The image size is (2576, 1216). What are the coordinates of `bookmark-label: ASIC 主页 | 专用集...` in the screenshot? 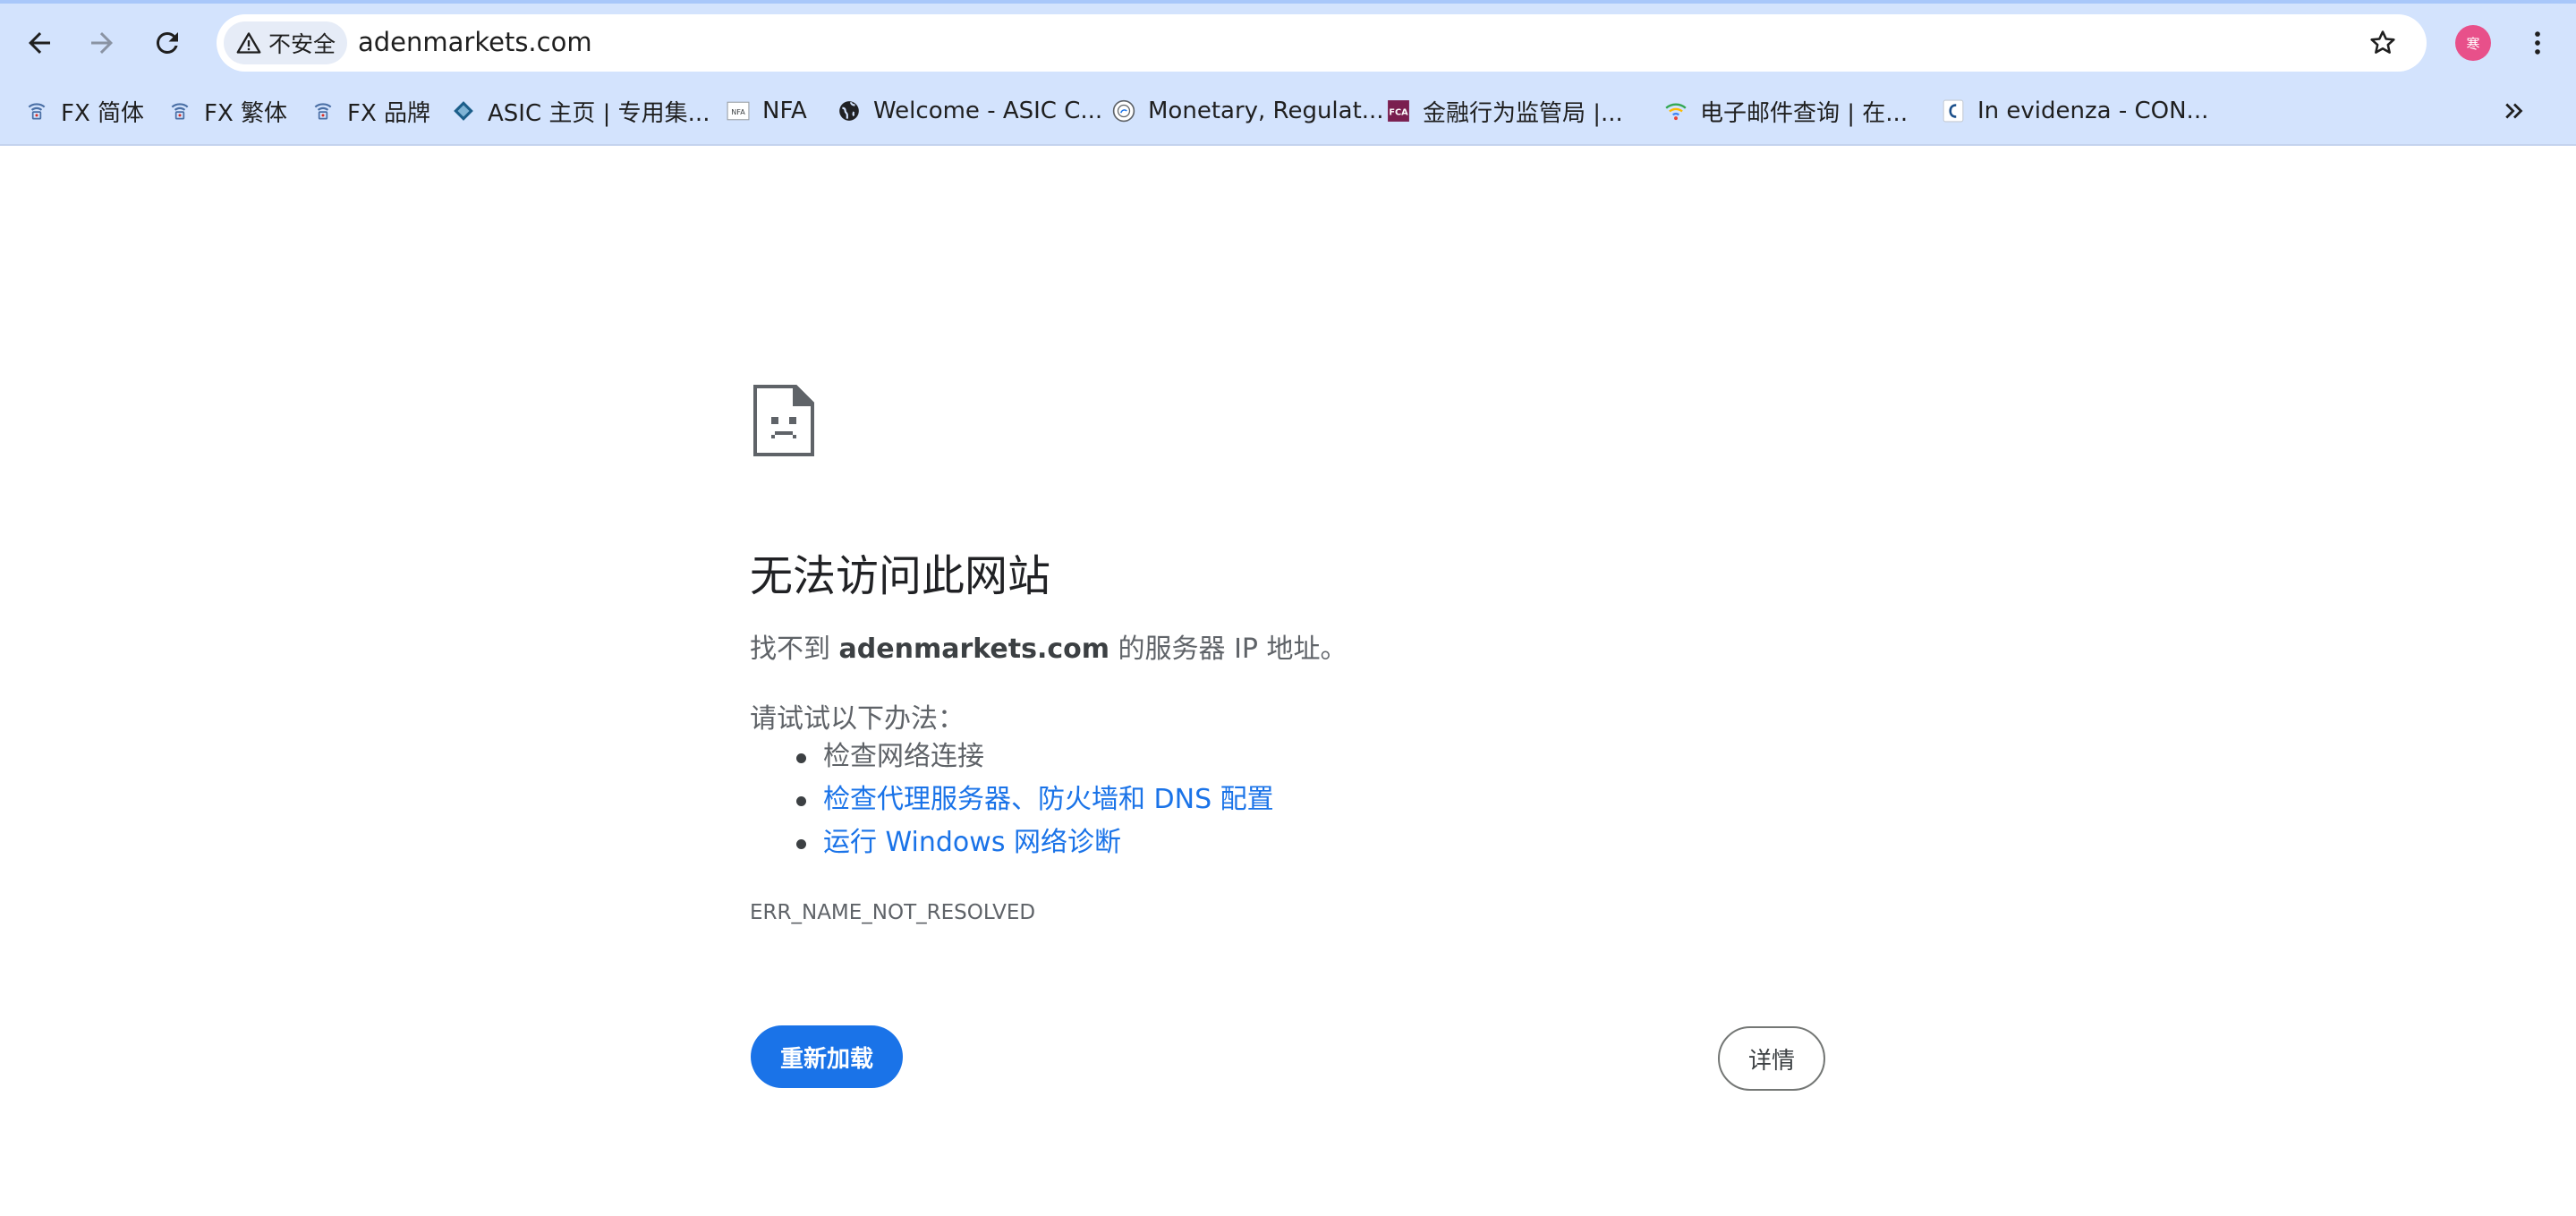 It's located at (599, 113).